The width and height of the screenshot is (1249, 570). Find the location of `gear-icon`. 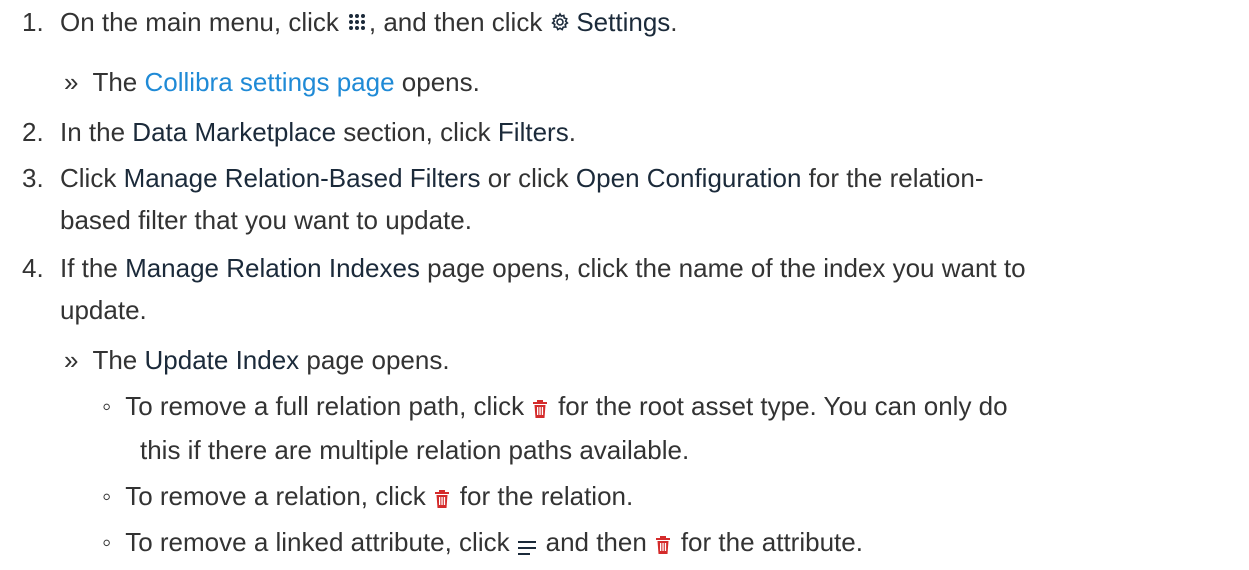

gear-icon is located at coordinates (560, 17).